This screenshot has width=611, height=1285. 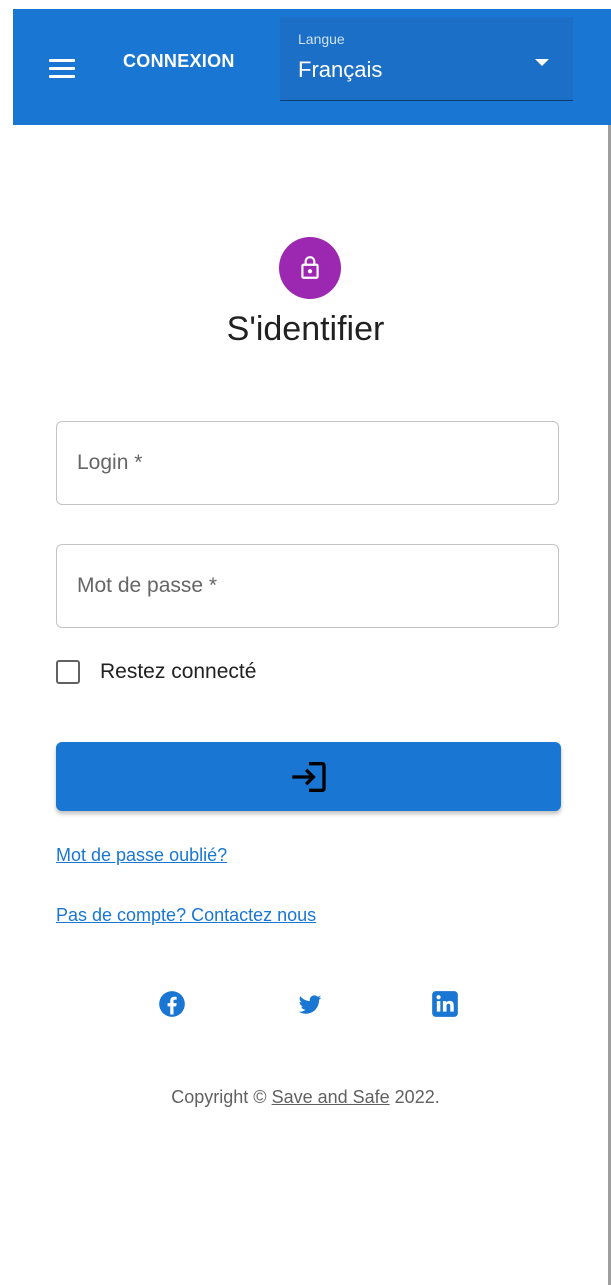 I want to click on language-select: Langue Français, so click(x=426, y=59).